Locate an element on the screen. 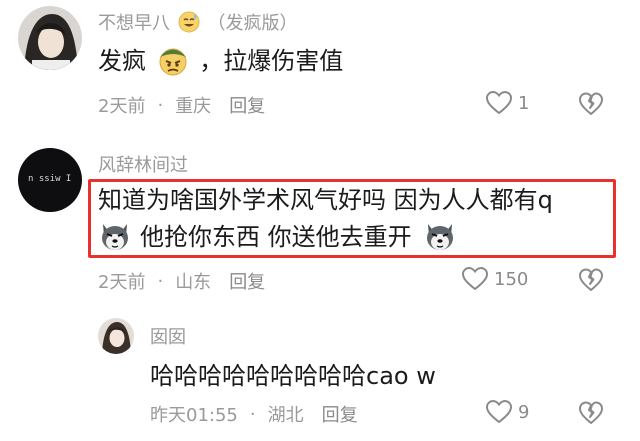 This screenshot has width=640, height=441. comment-meta: 2天前 · 山东 回复 is located at coordinates (181, 281).